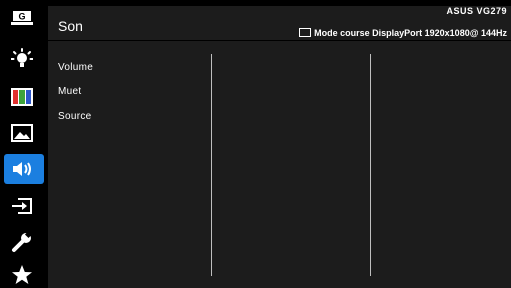 The height and width of the screenshot is (288, 511). I want to click on monitor-icon, so click(305, 32).